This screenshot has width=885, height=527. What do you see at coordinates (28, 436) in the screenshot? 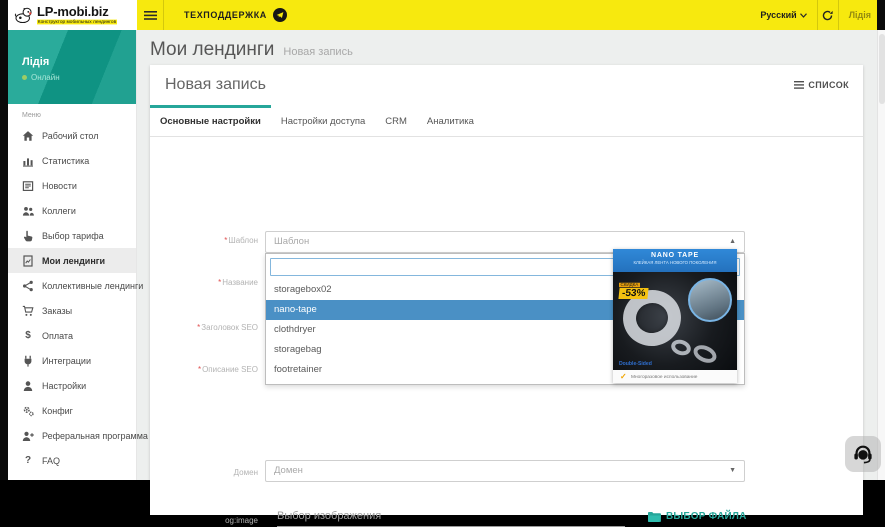
I see `user-plus-icon` at bounding box center [28, 436].